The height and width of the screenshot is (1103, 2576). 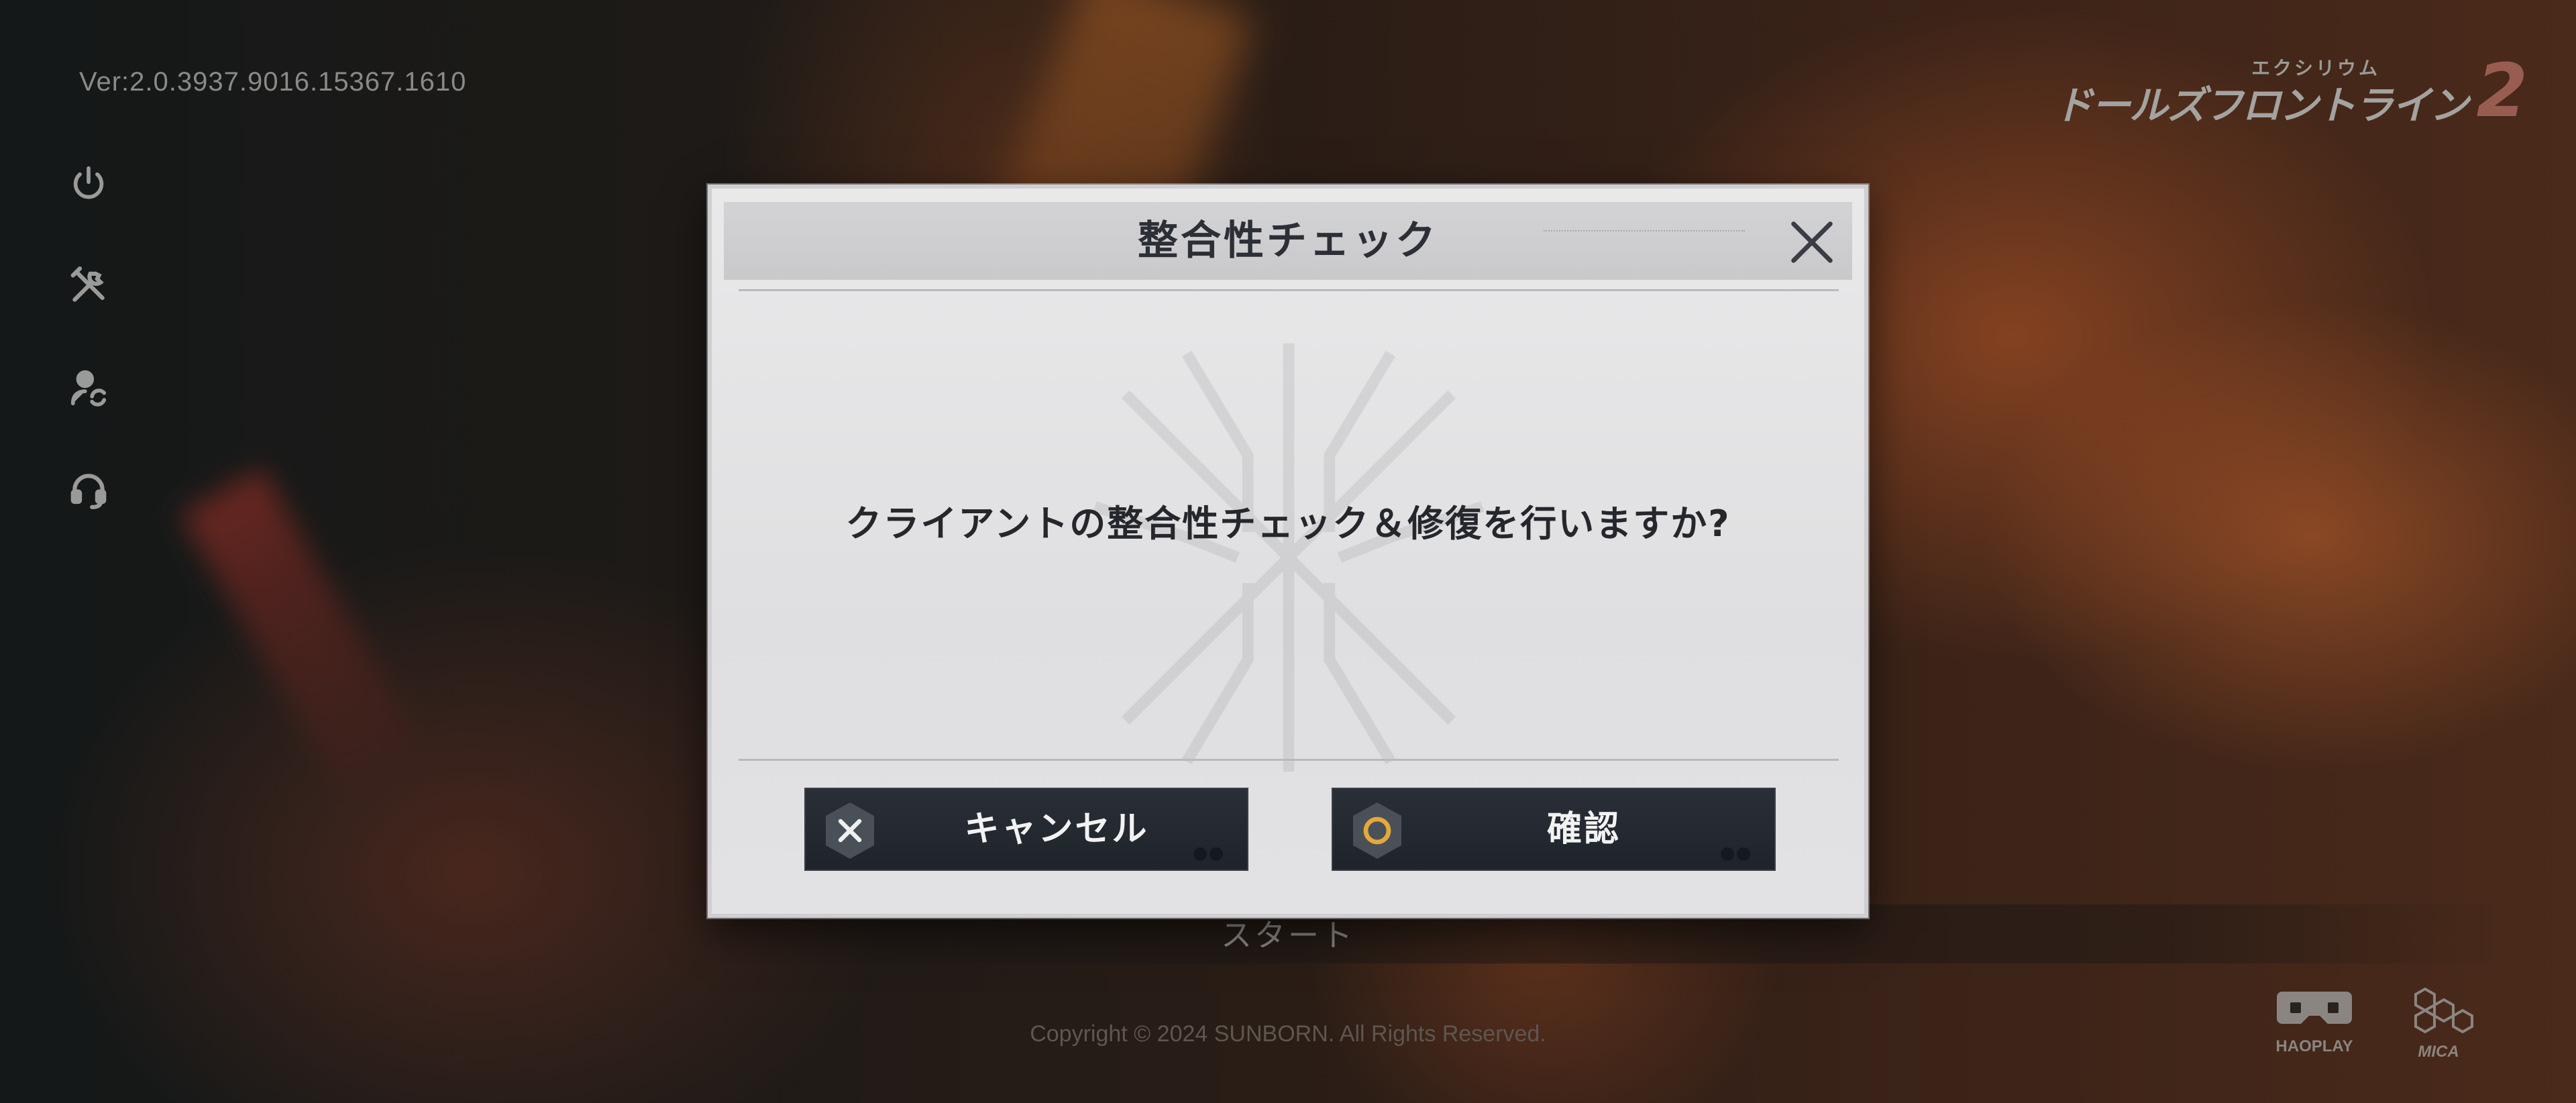 What do you see at coordinates (88, 388) in the screenshot?
I see `account-switch-icon` at bounding box center [88, 388].